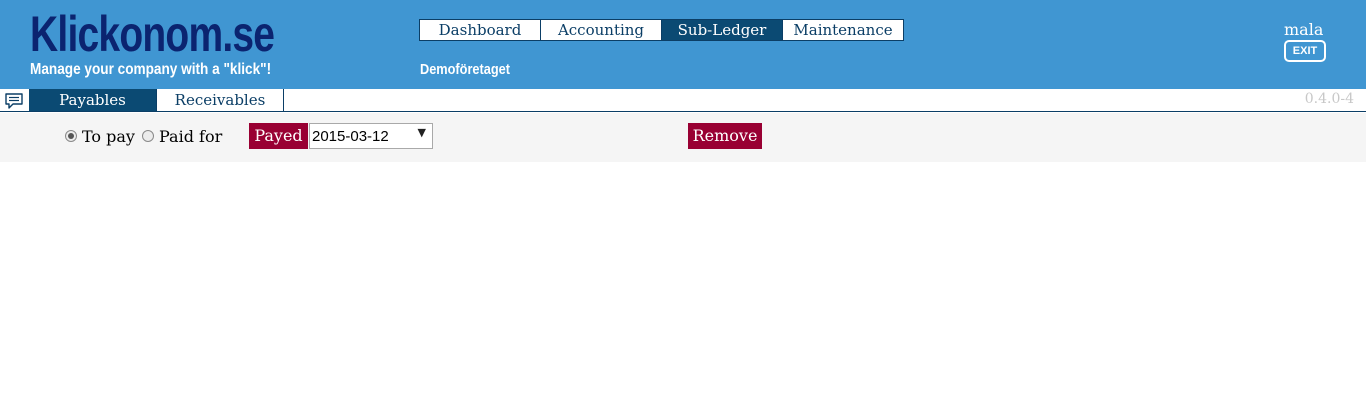  I want to click on tab-sub-ledger: Sub-Ledger, so click(722, 30).